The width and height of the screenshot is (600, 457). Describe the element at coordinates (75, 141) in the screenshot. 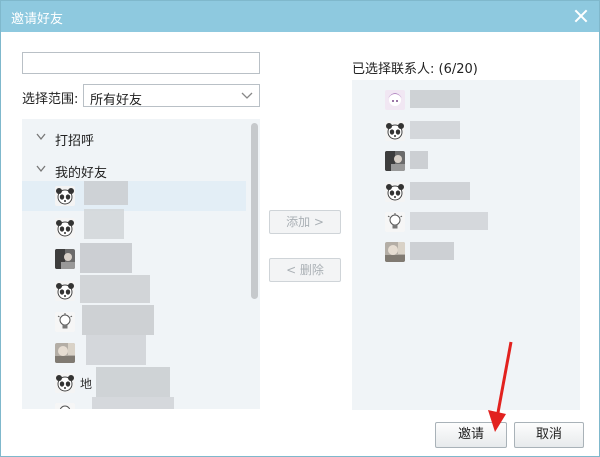

I see `group-name: 打招呼` at that location.